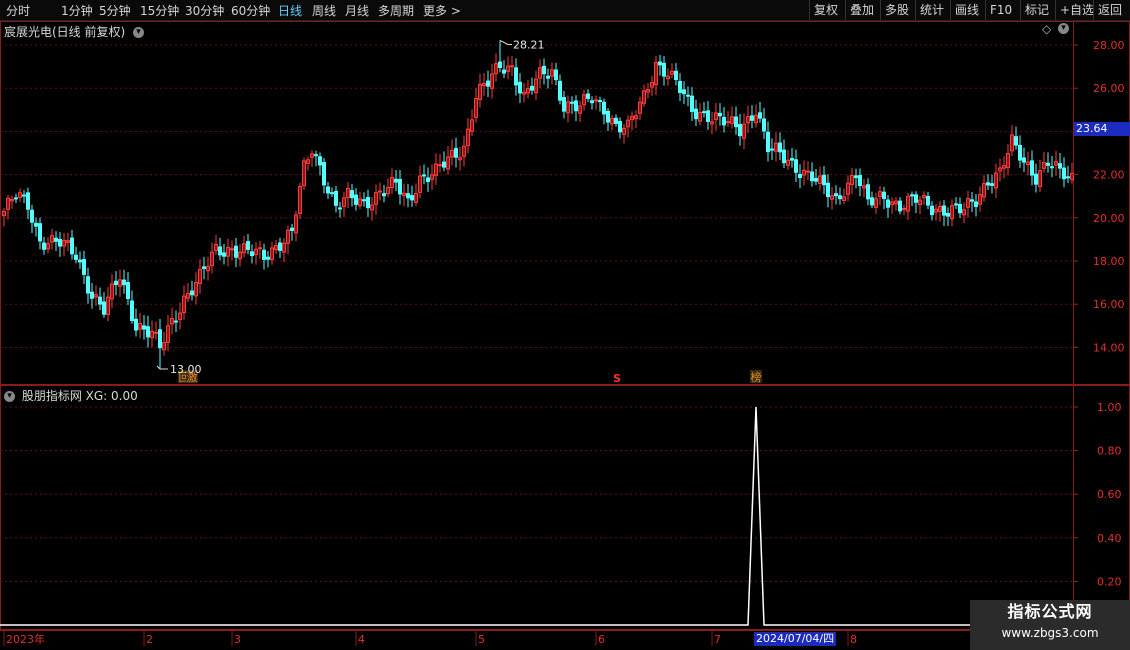 The image size is (1130, 650). What do you see at coordinates (617, 378) in the screenshot?
I see `sell-signal-marker: S` at bounding box center [617, 378].